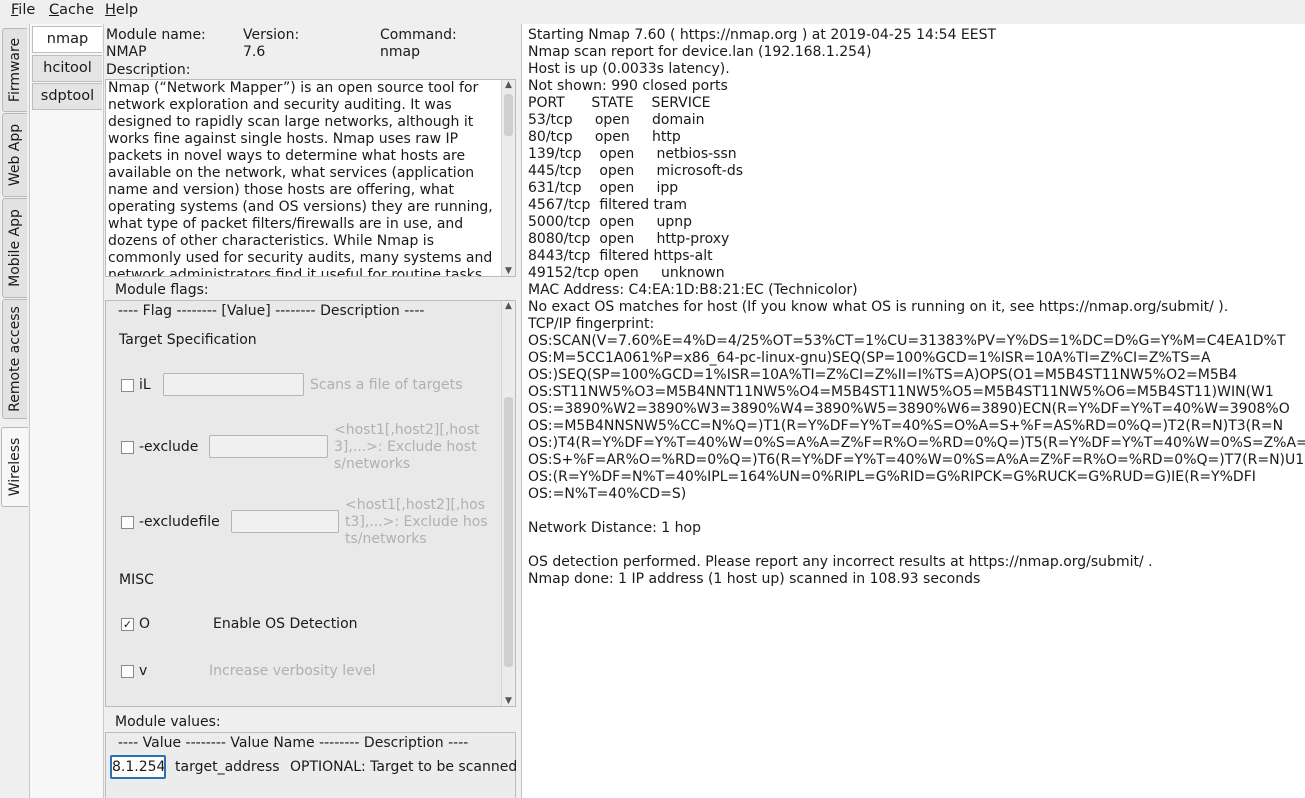 The image size is (1305, 798). What do you see at coordinates (626, 273) in the screenshot?
I see `output-line: 49152/tcp open unknown` at bounding box center [626, 273].